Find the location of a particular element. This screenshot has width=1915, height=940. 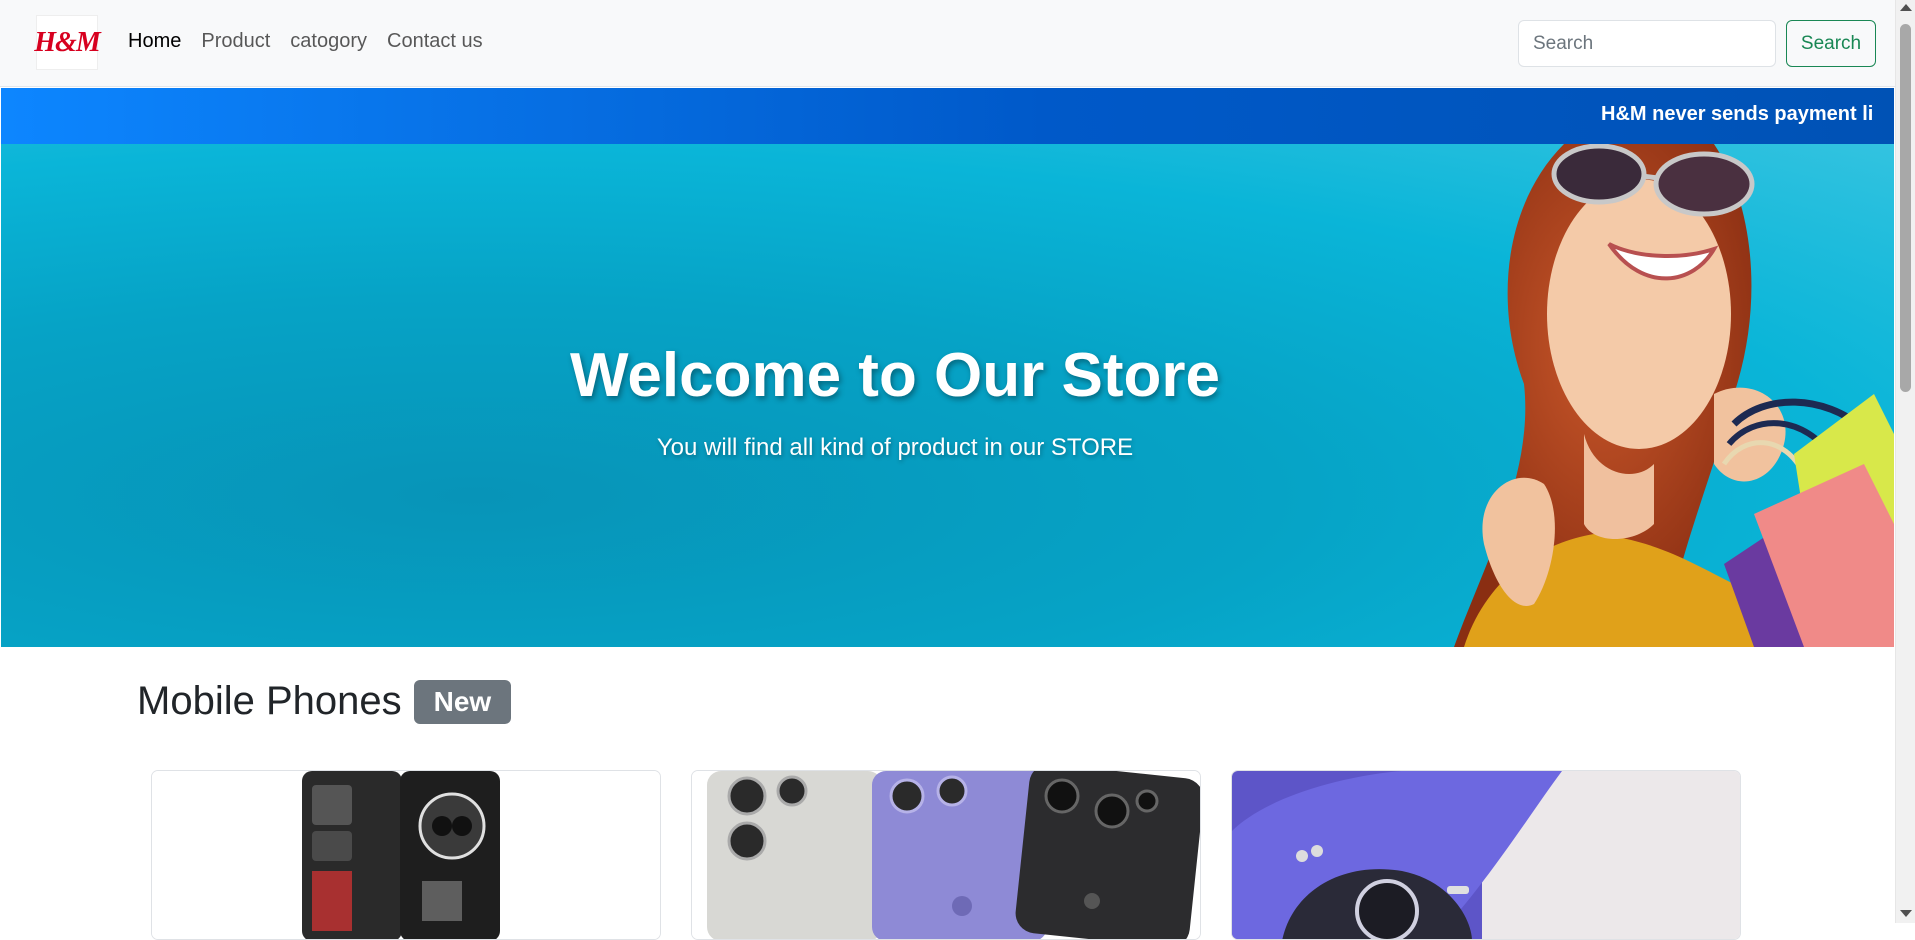

section-title: Mobile Phones is located at coordinates (269, 701).